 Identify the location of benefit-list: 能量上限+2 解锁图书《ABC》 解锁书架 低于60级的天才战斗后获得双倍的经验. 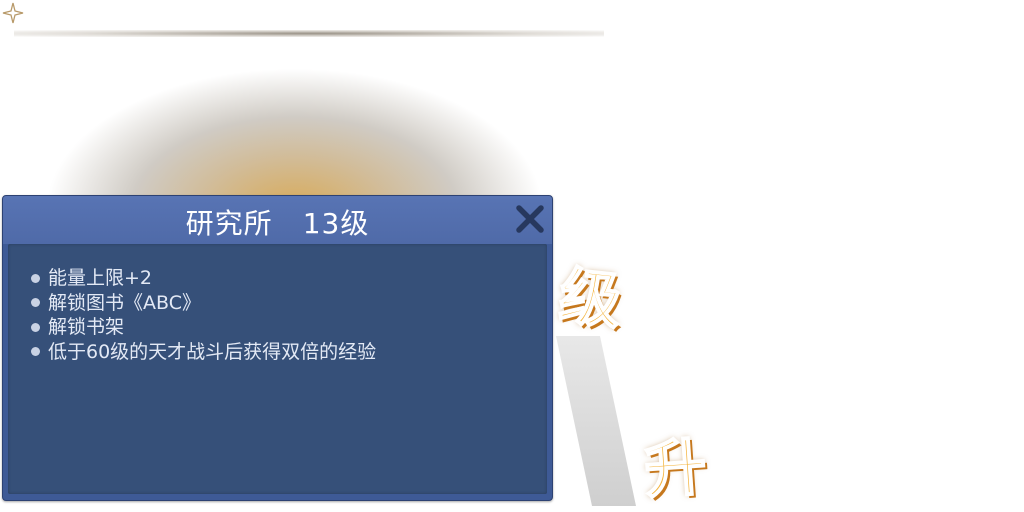
(277, 304).